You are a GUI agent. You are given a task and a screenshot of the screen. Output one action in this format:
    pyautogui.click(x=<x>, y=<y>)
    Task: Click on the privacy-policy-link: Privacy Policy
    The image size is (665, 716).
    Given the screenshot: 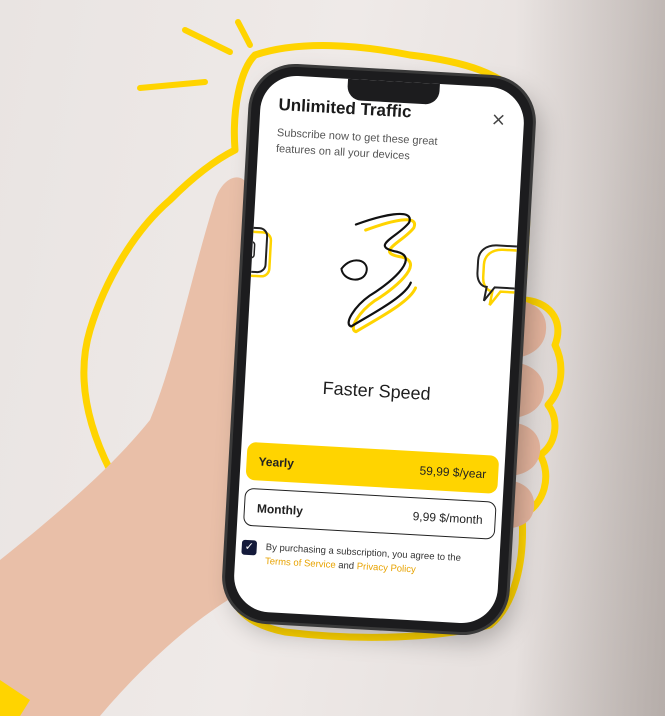 What is the action you would take?
    pyautogui.click(x=386, y=568)
    